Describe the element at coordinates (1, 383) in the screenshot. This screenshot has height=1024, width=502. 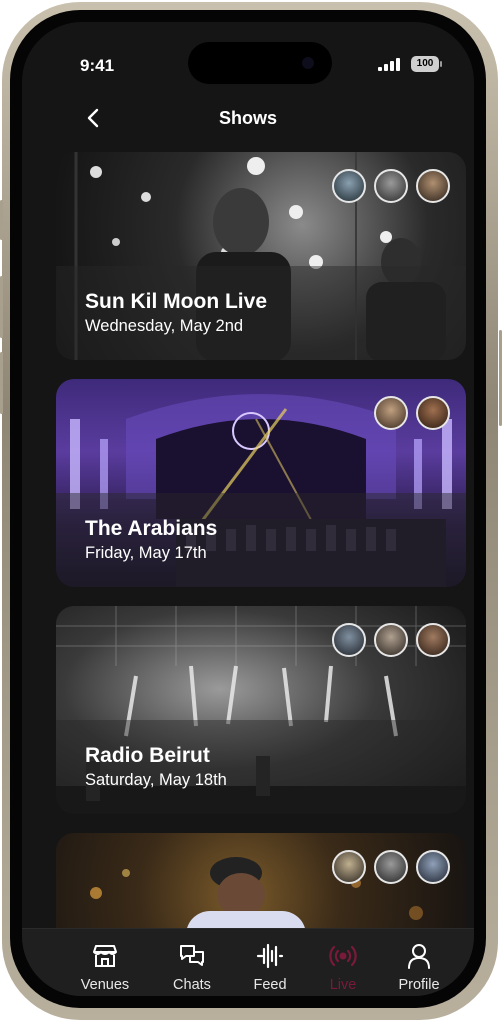
I see `volume-down-button` at that location.